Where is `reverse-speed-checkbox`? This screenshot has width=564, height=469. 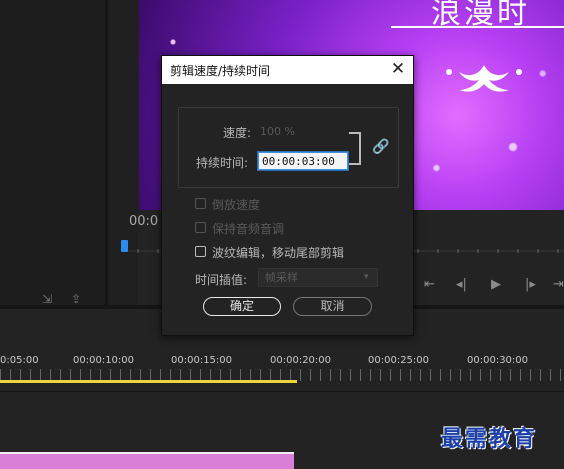
reverse-speed-checkbox is located at coordinates (200, 203).